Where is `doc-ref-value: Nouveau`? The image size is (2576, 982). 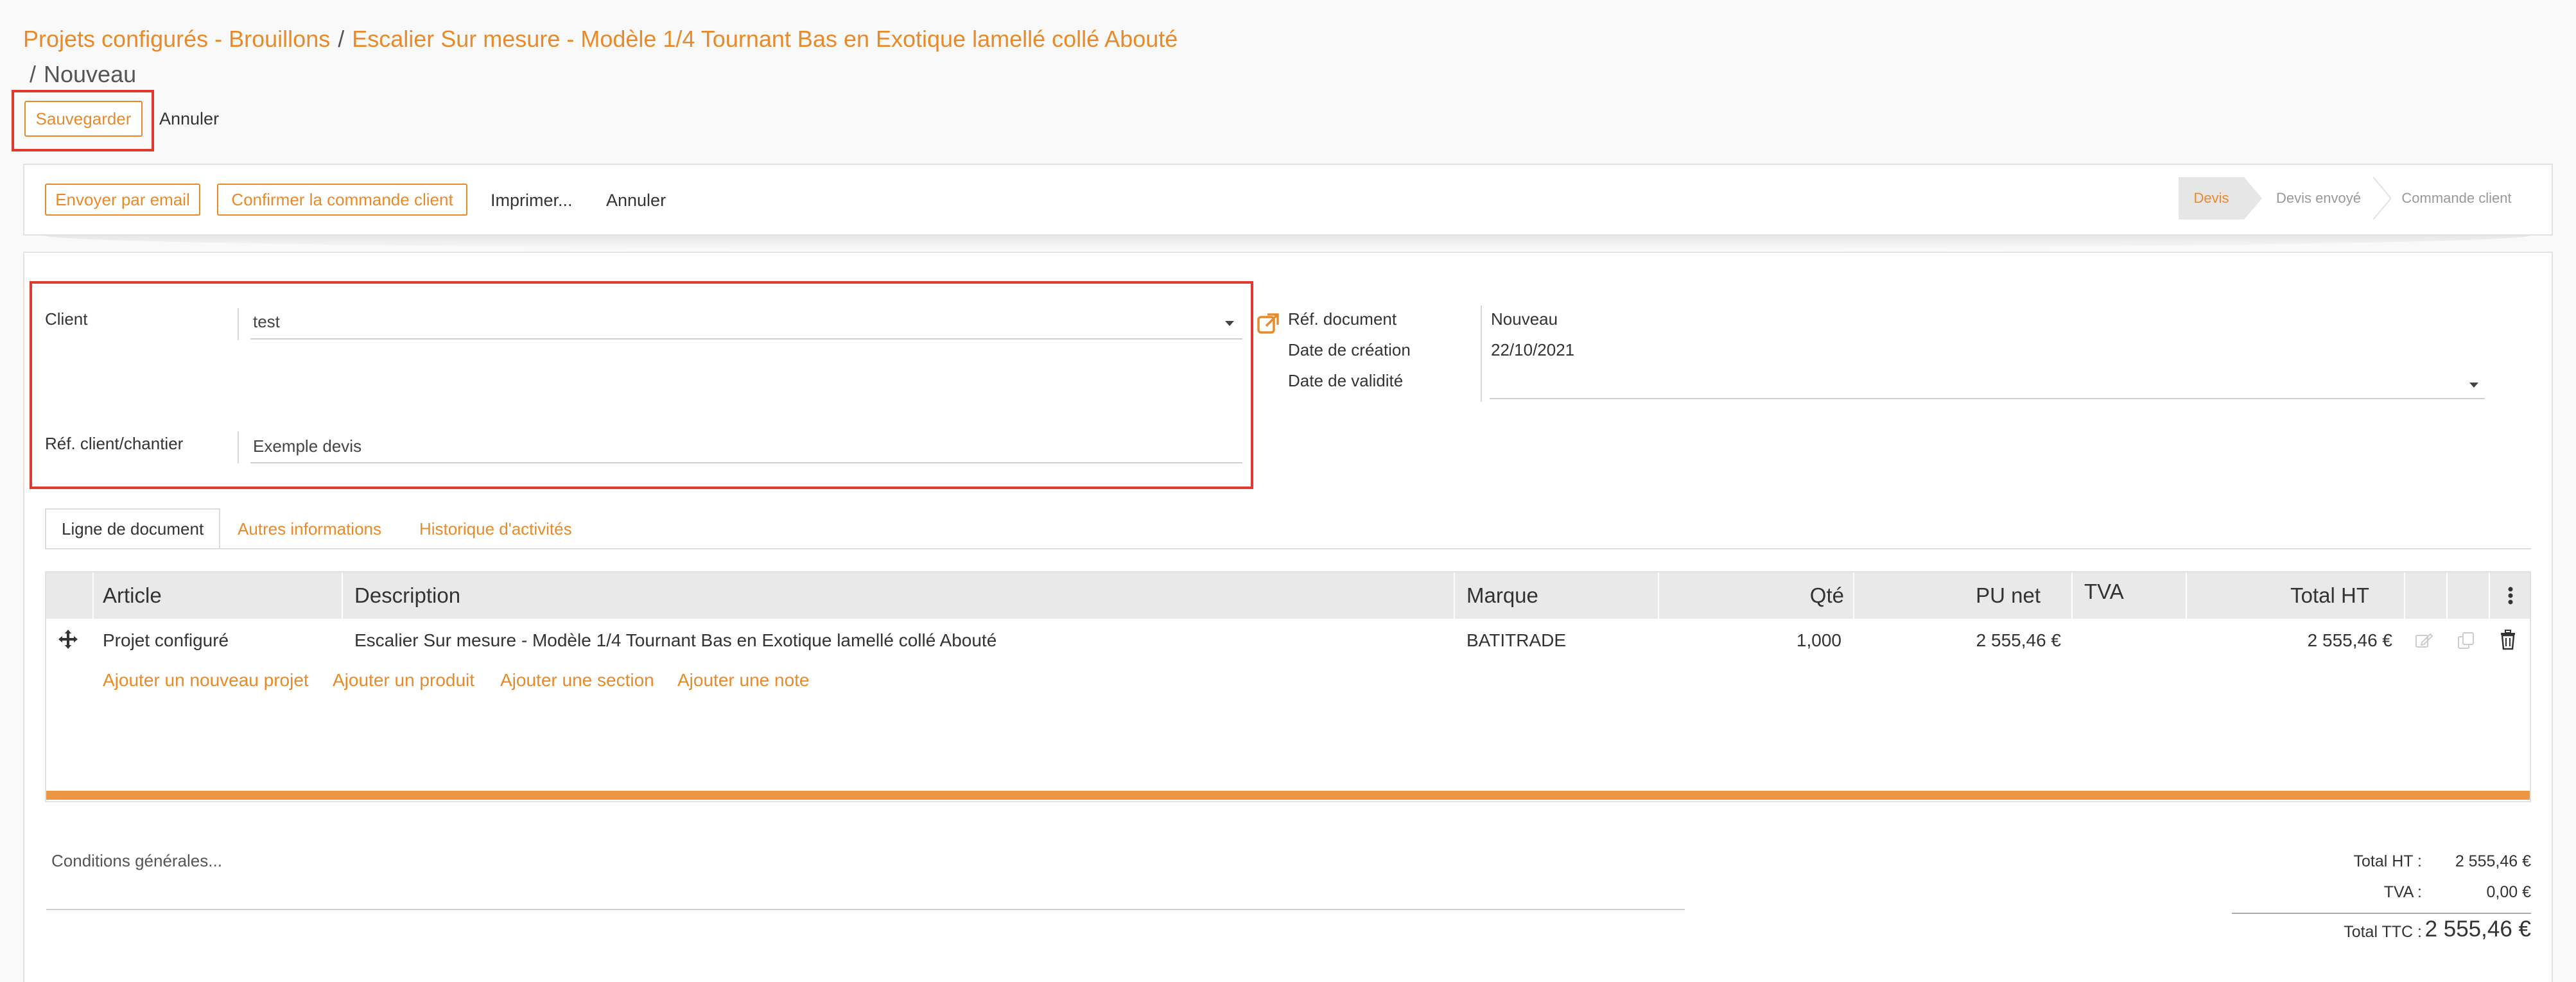
doc-ref-value: Nouveau is located at coordinates (1524, 319).